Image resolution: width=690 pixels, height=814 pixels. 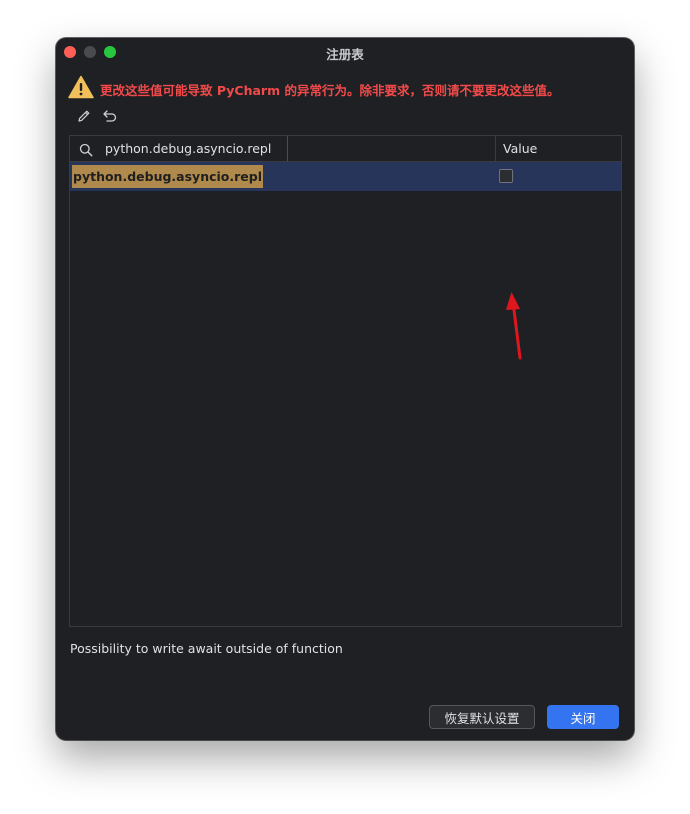 What do you see at coordinates (190, 148) in the screenshot?
I see `search-input` at bounding box center [190, 148].